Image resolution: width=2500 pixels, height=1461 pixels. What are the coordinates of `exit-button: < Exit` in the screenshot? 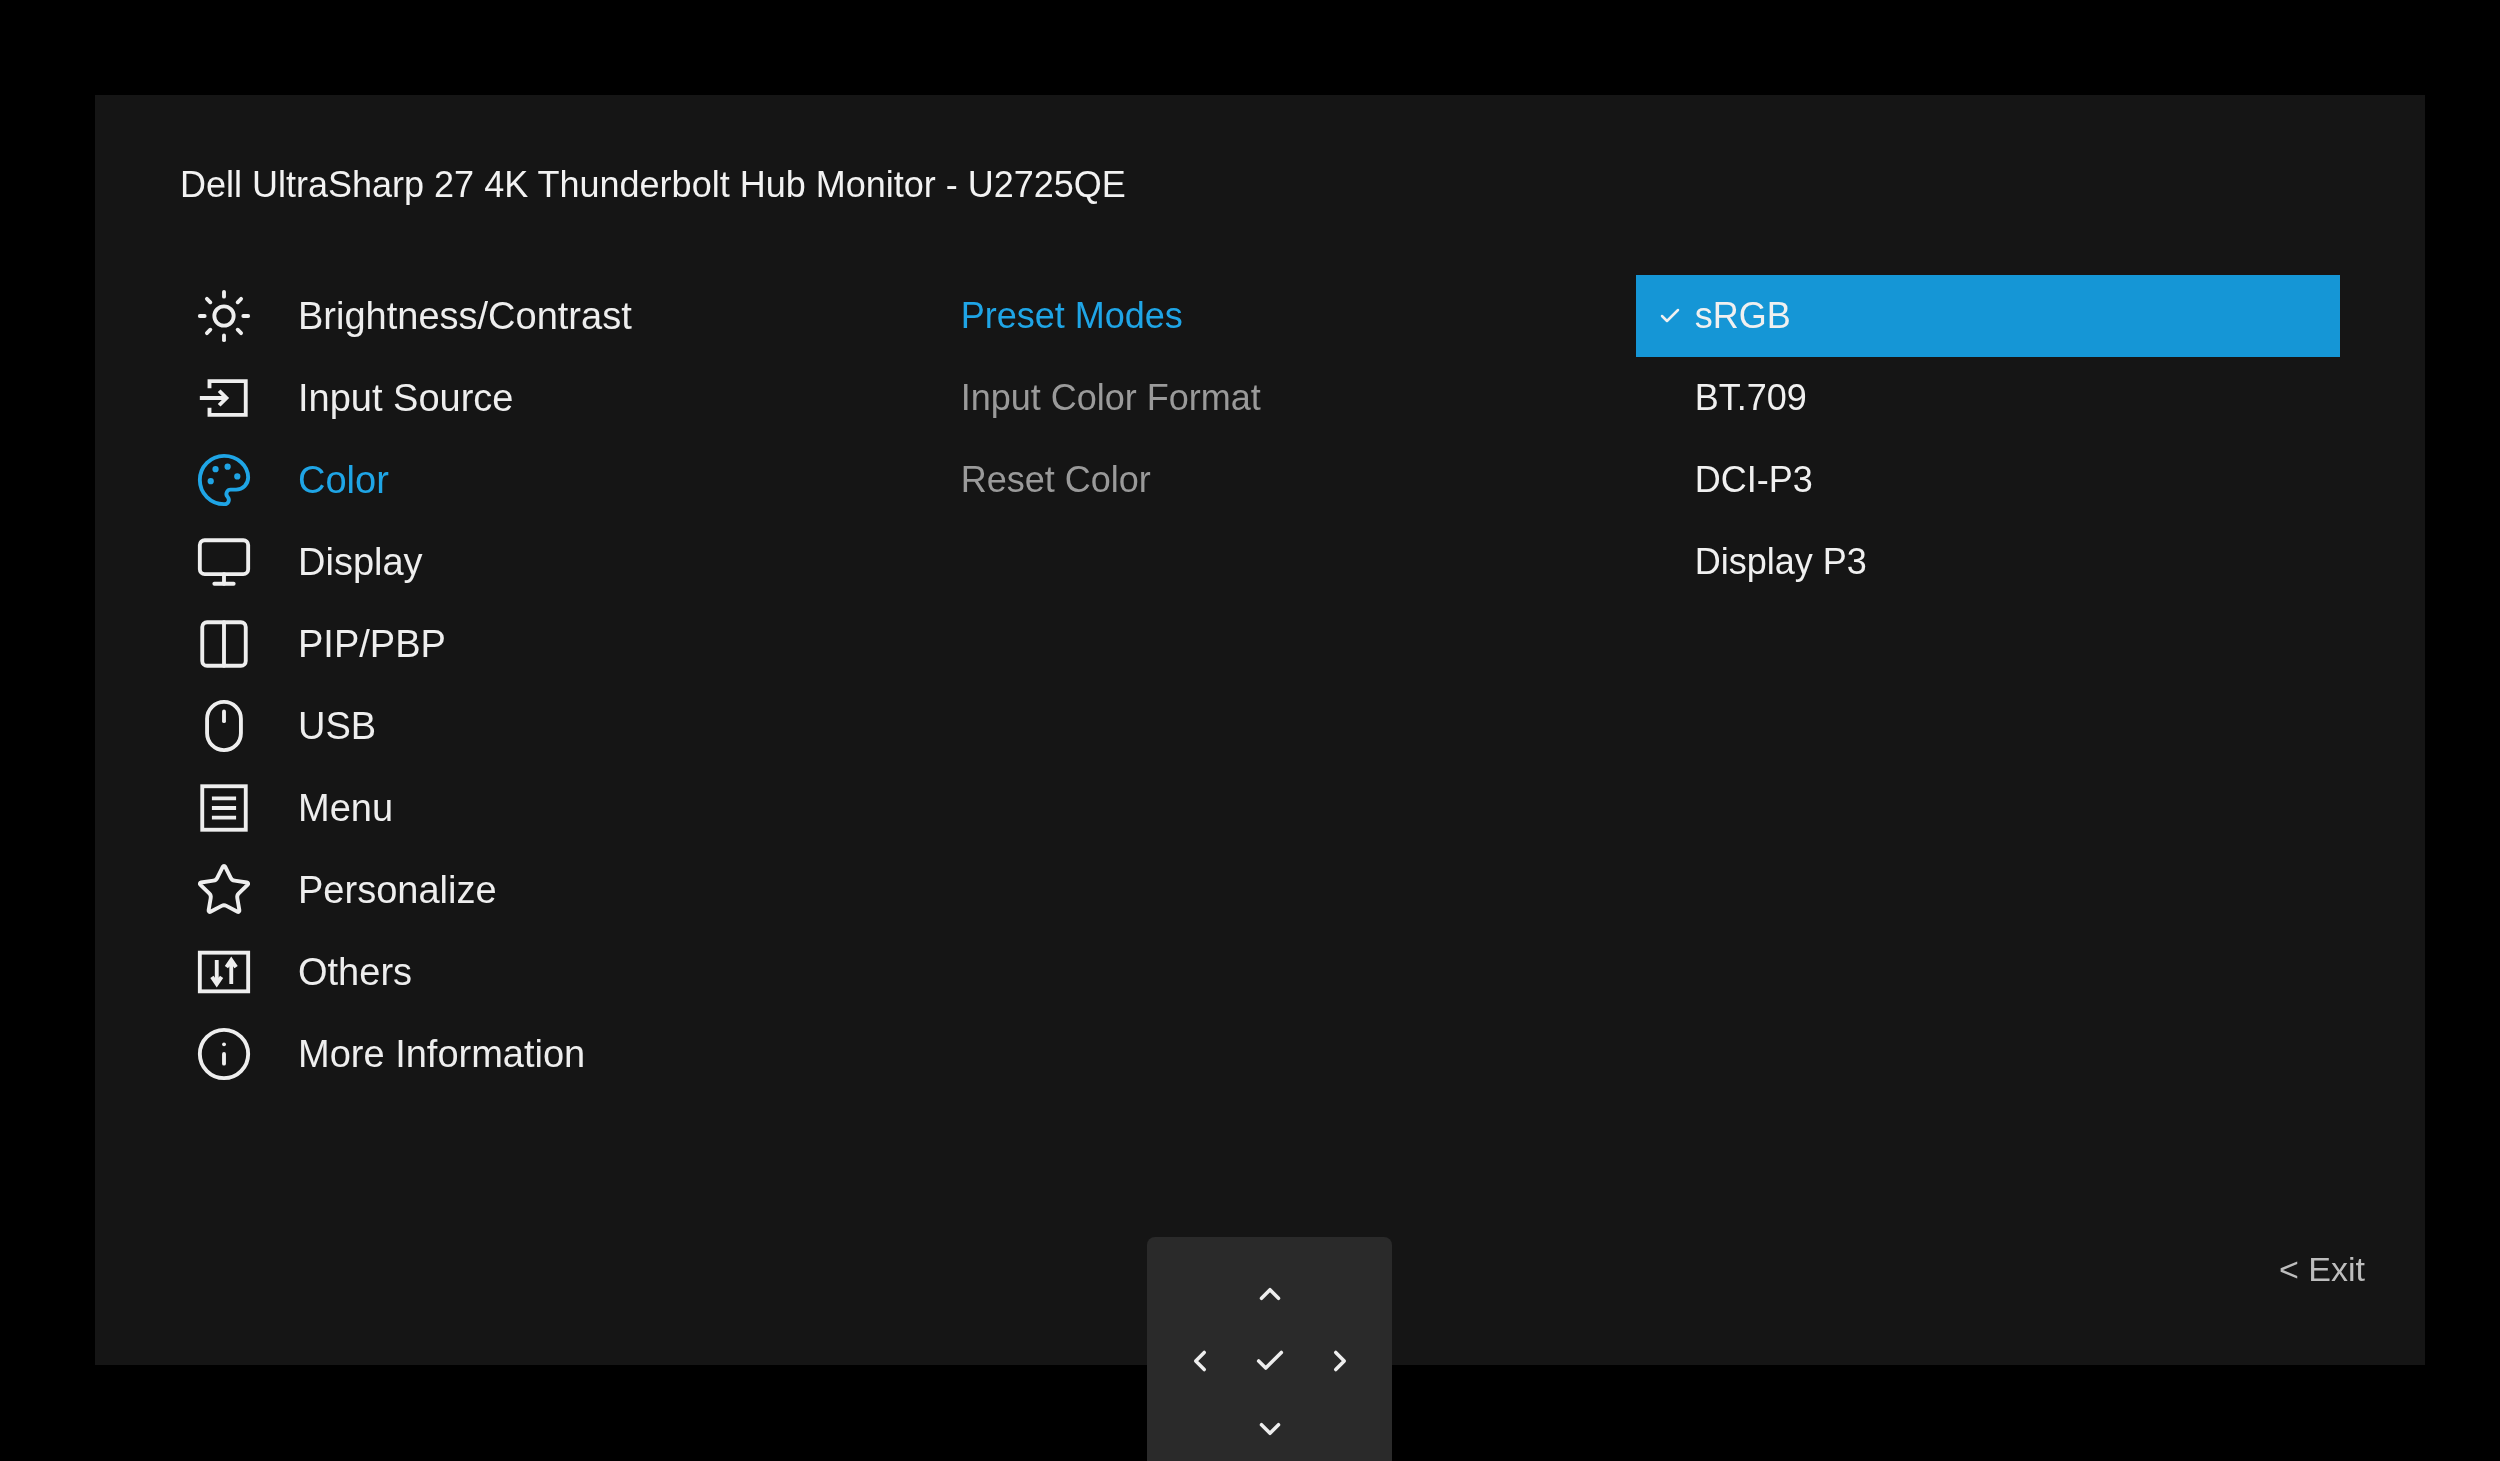 It's located at (2322, 1269).